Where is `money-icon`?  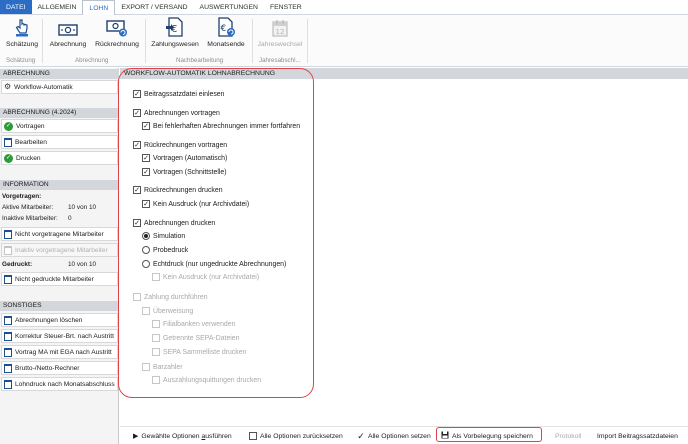 money-icon is located at coordinates (68, 27).